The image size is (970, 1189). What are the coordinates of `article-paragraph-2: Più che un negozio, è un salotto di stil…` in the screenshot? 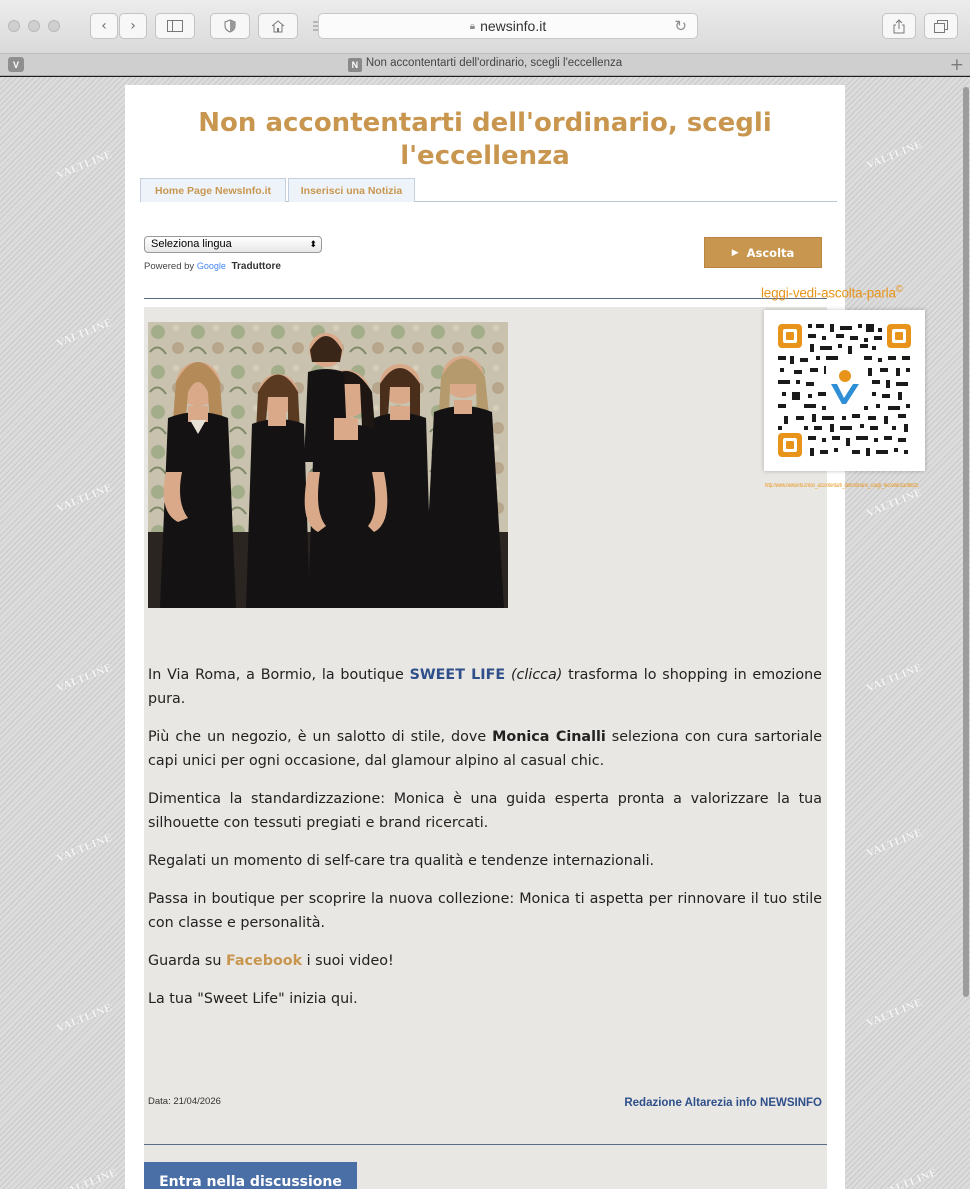 It's located at (485, 749).